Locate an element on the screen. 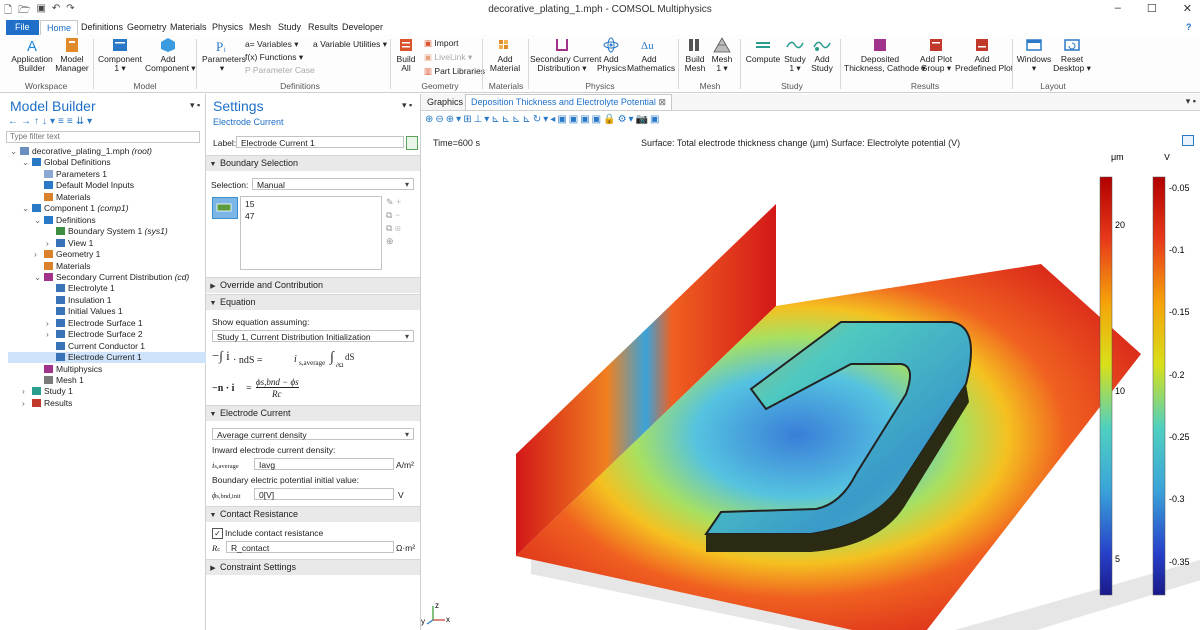 This screenshot has width=1200, height=630. down-icon: ↓ is located at coordinates (46, 121).